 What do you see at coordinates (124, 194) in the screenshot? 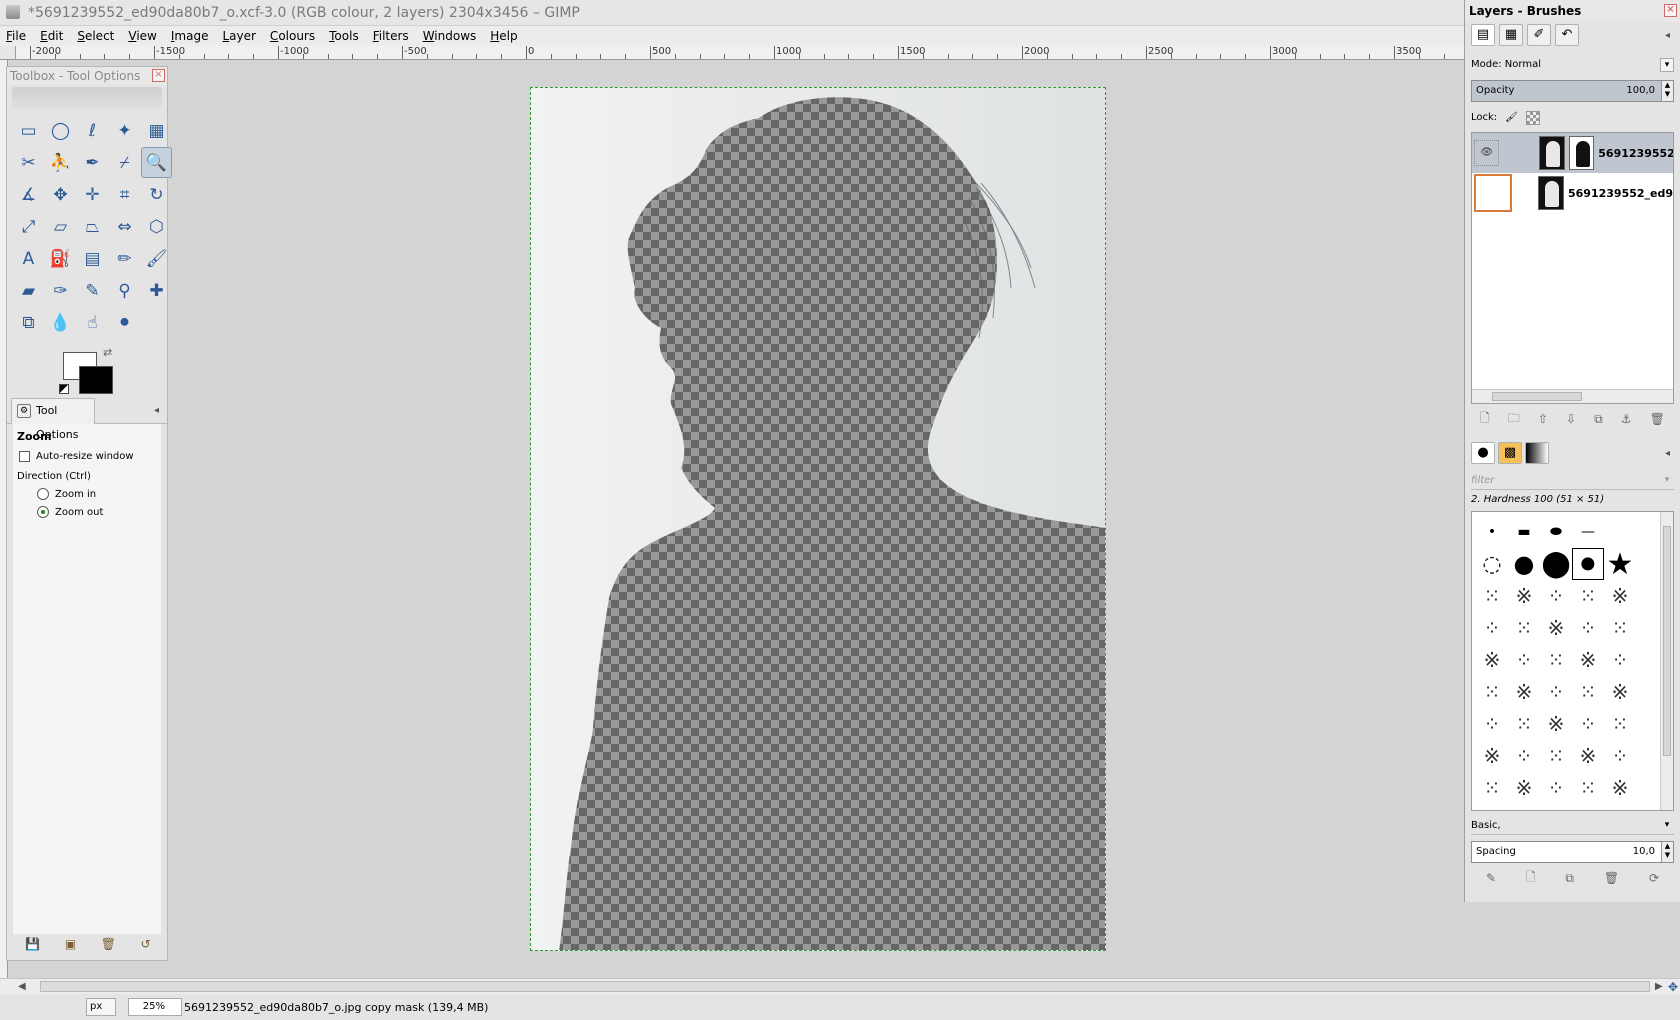
I see `crop-tool-icon: ⌗` at bounding box center [124, 194].